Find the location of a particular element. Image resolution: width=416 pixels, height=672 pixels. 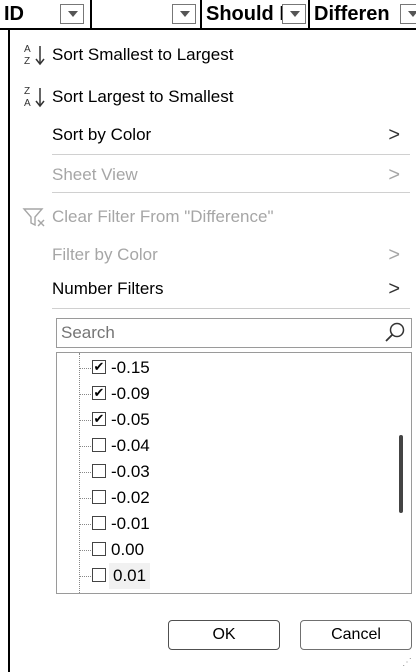

menu-label: Sort Largest to Smallest is located at coordinates (143, 96).